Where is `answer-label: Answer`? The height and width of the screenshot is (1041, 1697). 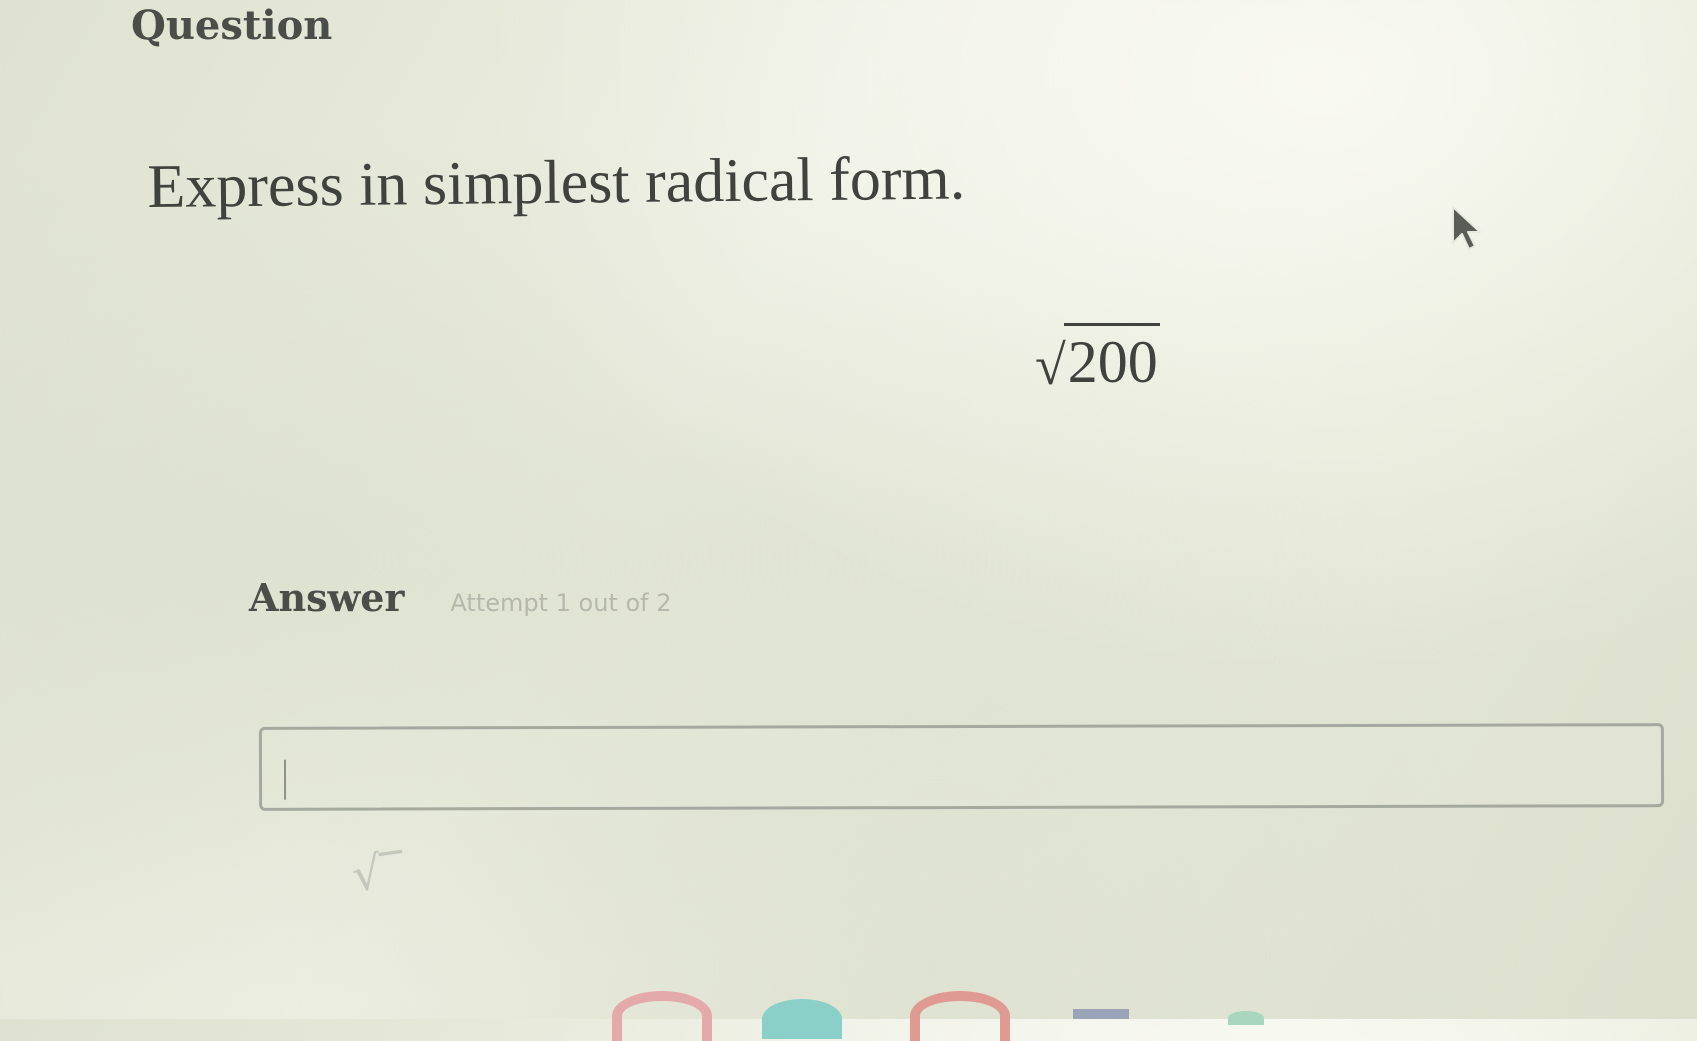 answer-label: Answer is located at coordinates (327, 597).